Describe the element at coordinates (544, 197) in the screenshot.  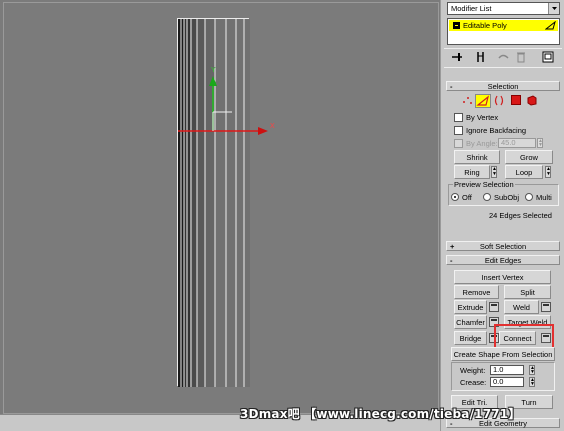
I see `preview-multi-label: Multi` at that location.